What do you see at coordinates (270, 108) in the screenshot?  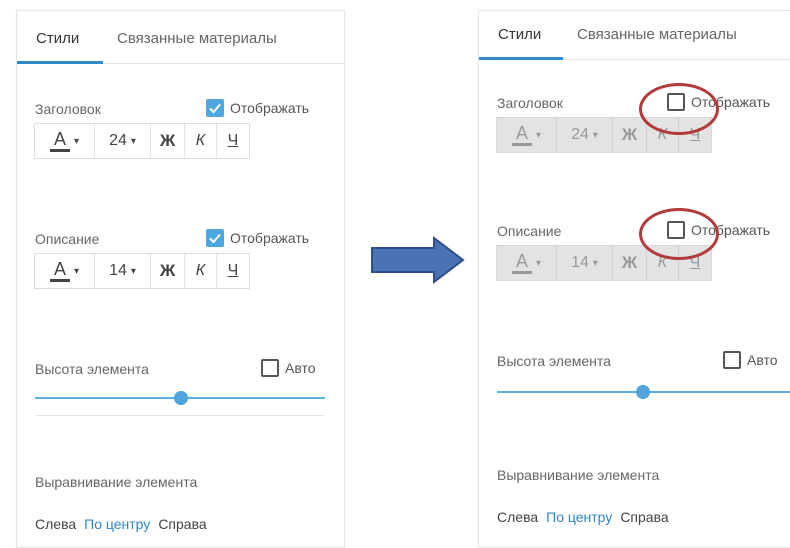 I see `heading-show-label: Отображать` at bounding box center [270, 108].